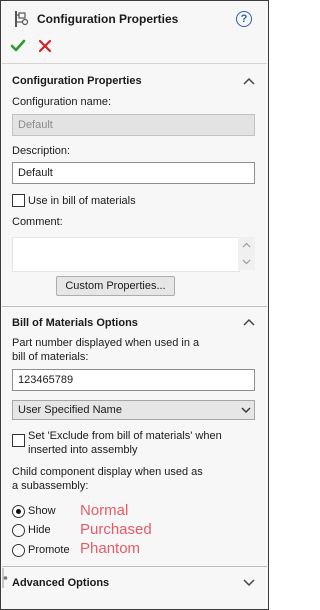  Describe the element at coordinates (133, 380) in the screenshot. I see `part-number-field: 123465789` at that location.